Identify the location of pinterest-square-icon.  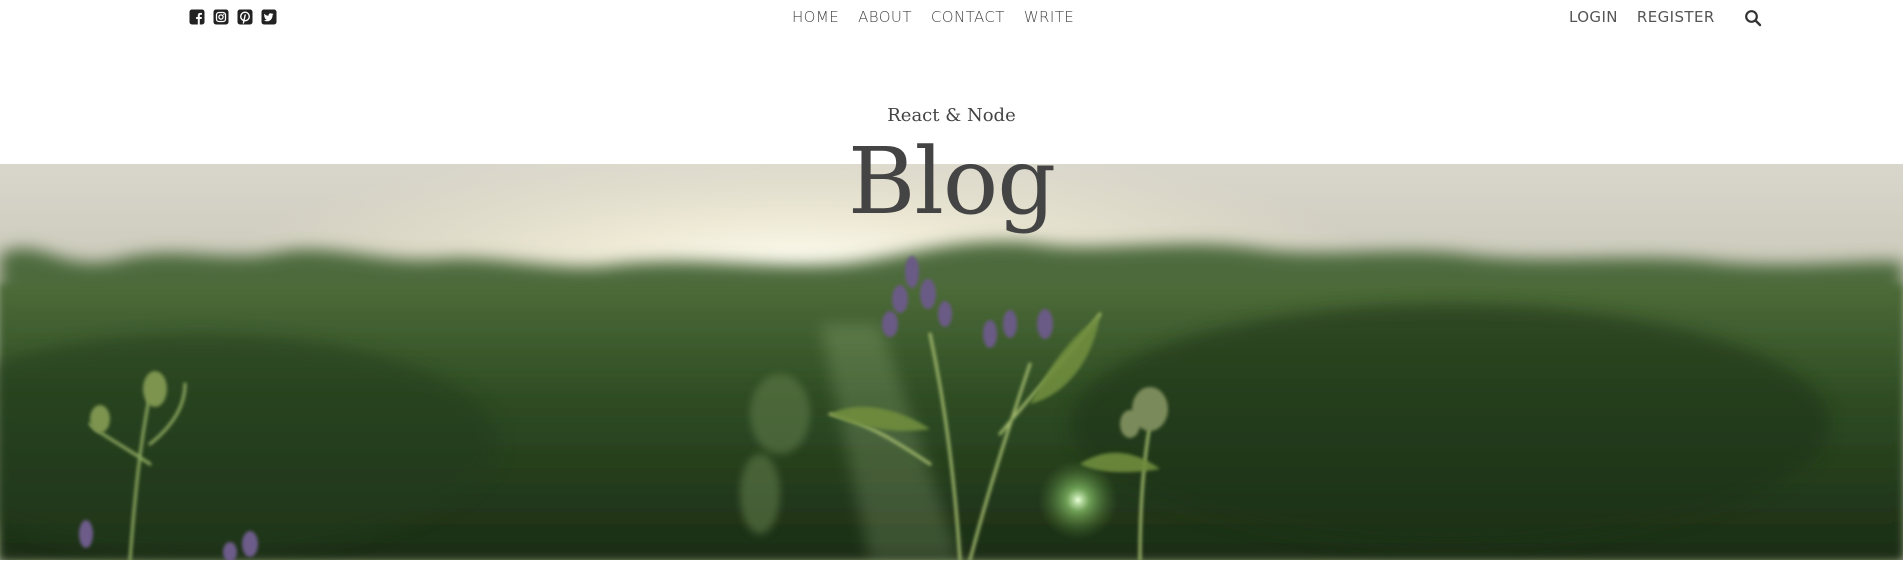
(245, 17).